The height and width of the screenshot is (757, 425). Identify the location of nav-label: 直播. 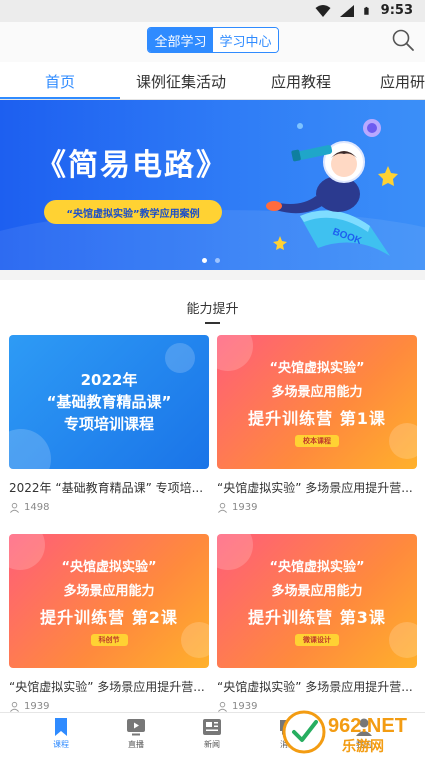
(136, 744).